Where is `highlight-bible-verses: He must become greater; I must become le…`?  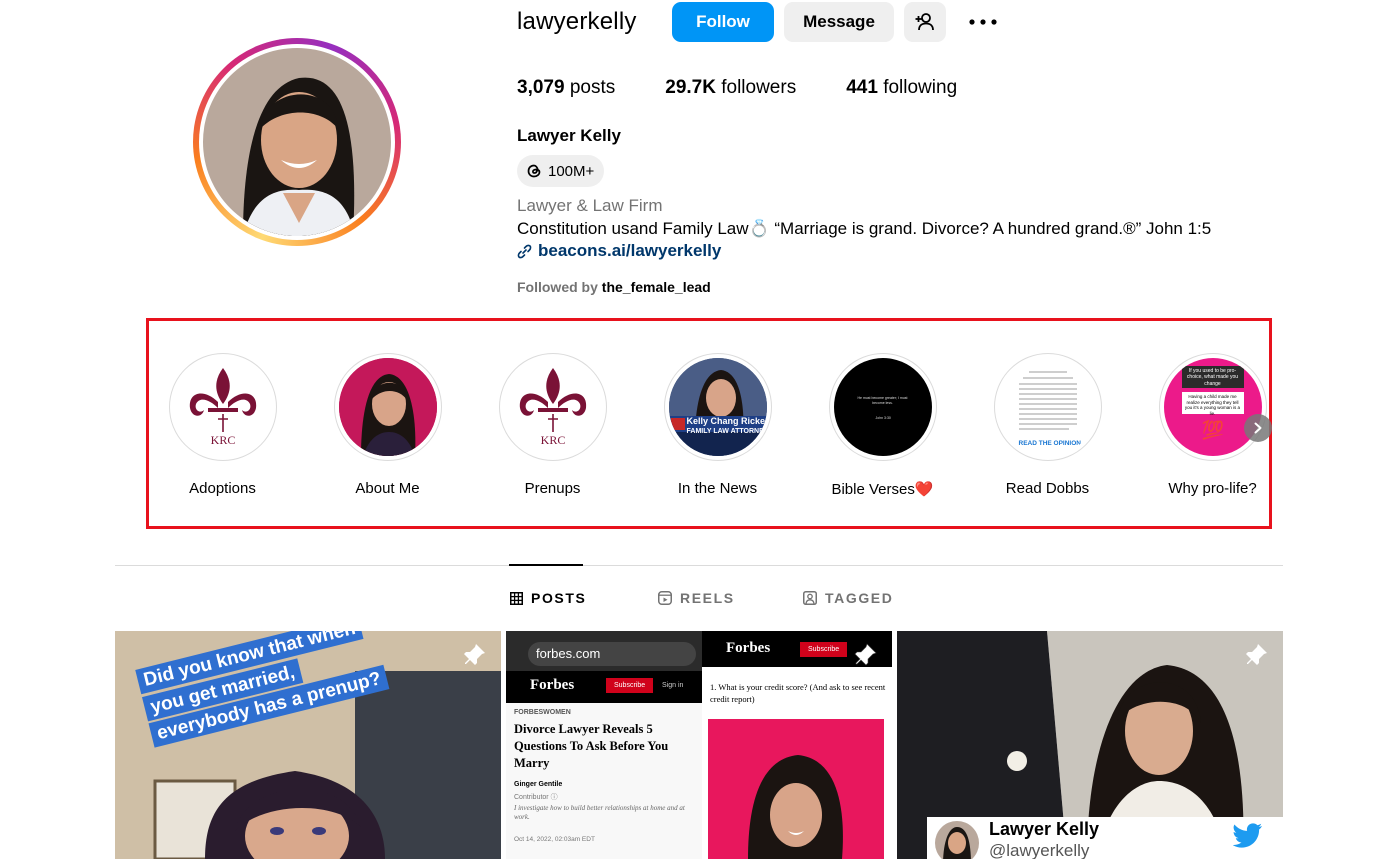 highlight-bible-verses: He must become greater; I must become le… is located at coordinates (882, 425).